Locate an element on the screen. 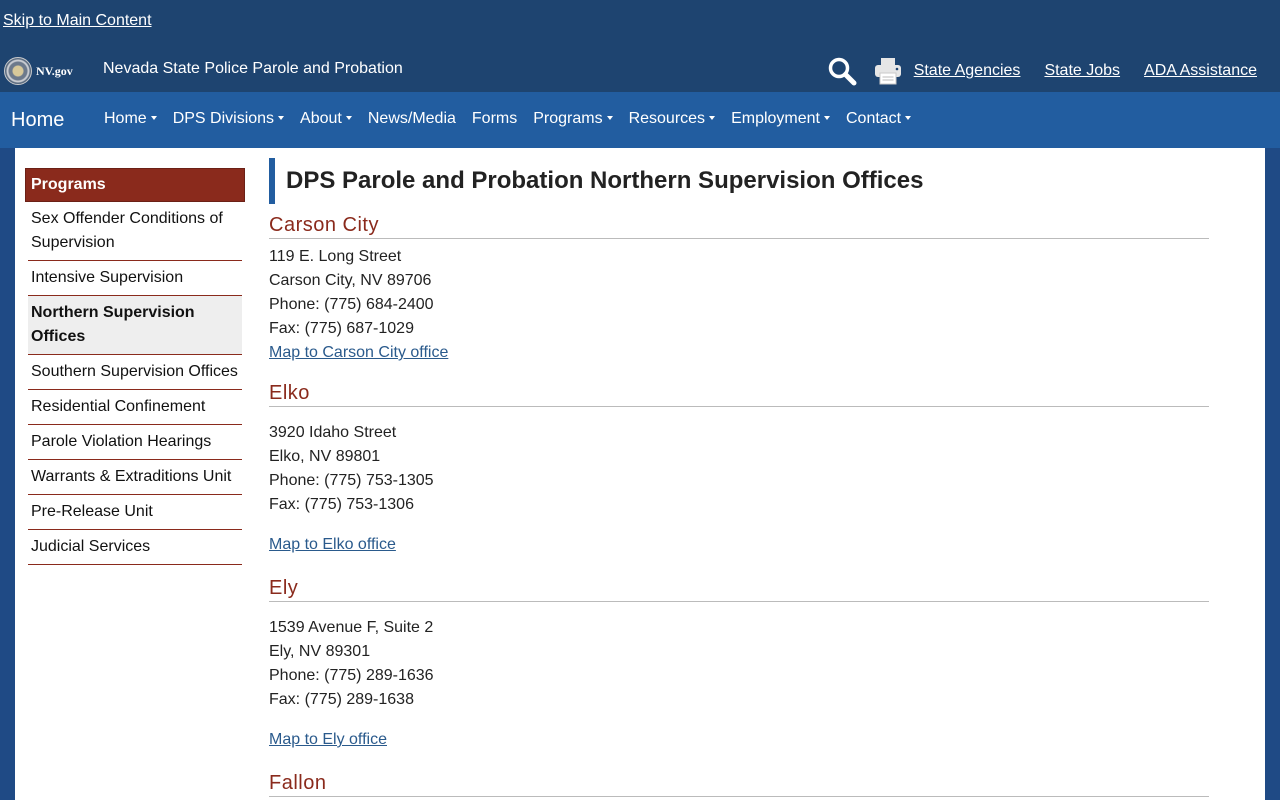  nav-item-label: Employment is located at coordinates (775, 118).